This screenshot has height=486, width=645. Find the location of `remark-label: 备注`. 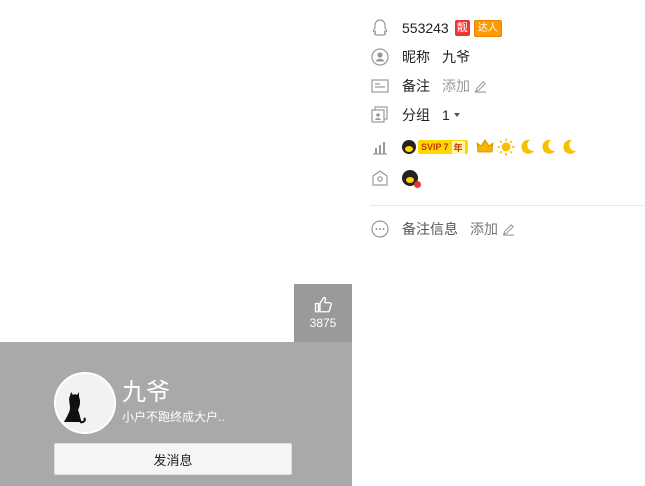

remark-label: 备注 is located at coordinates (416, 86).